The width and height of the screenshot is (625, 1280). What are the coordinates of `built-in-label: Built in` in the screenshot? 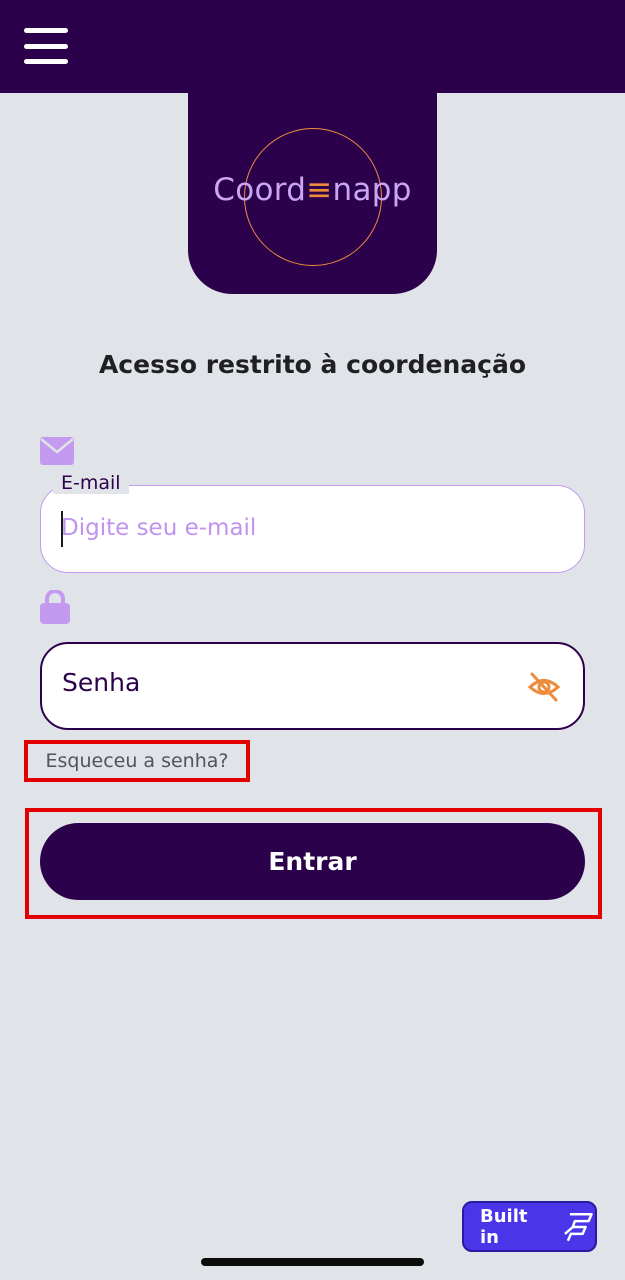 It's located at (504, 1226).